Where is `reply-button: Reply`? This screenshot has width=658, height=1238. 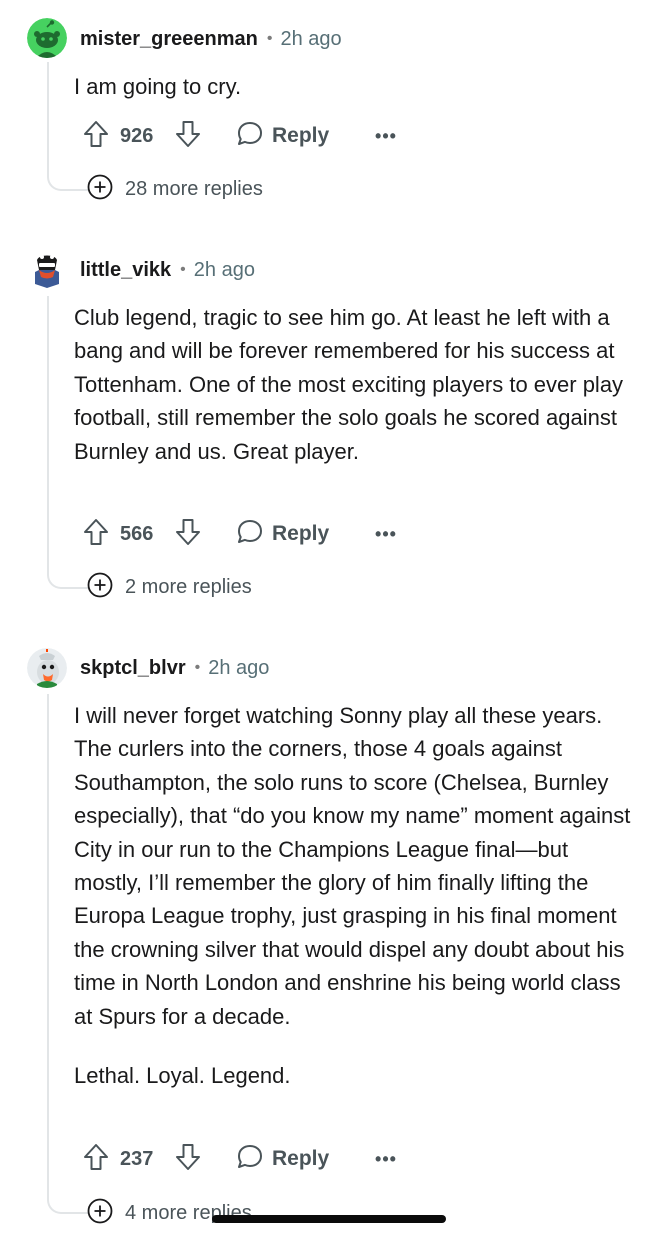 reply-button: Reply is located at coordinates (282, 1159).